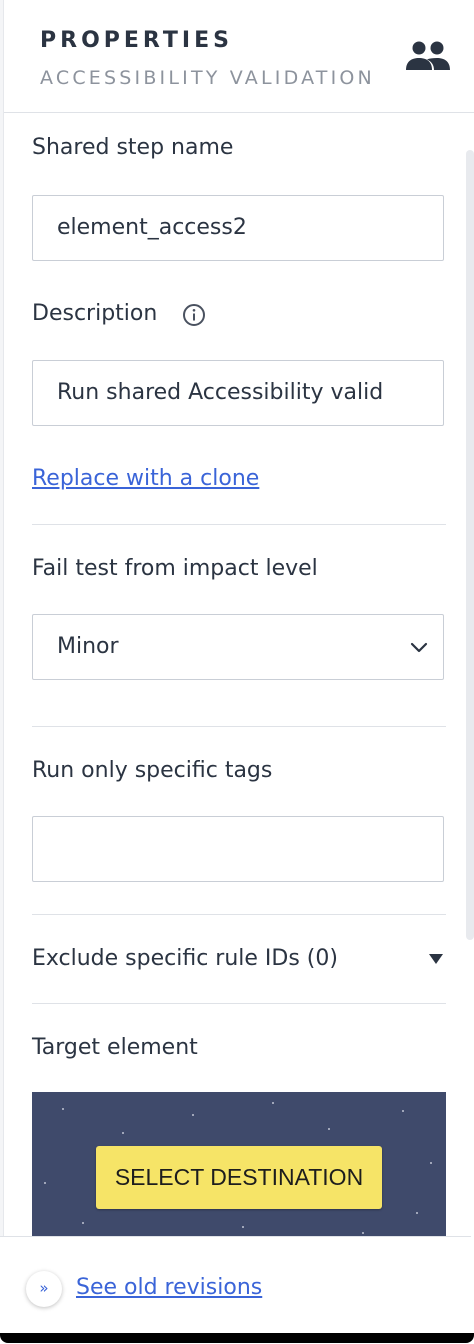 This screenshot has width=474, height=1344. Describe the element at coordinates (133, 147) in the screenshot. I see `shared-step-name-label: Shared step name` at that location.